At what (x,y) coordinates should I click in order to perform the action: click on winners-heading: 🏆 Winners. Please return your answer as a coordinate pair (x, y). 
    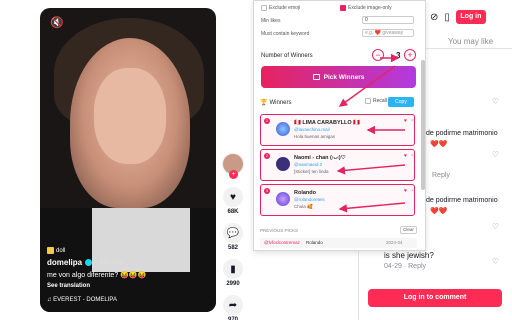
    Looking at the image, I should click on (276, 103).